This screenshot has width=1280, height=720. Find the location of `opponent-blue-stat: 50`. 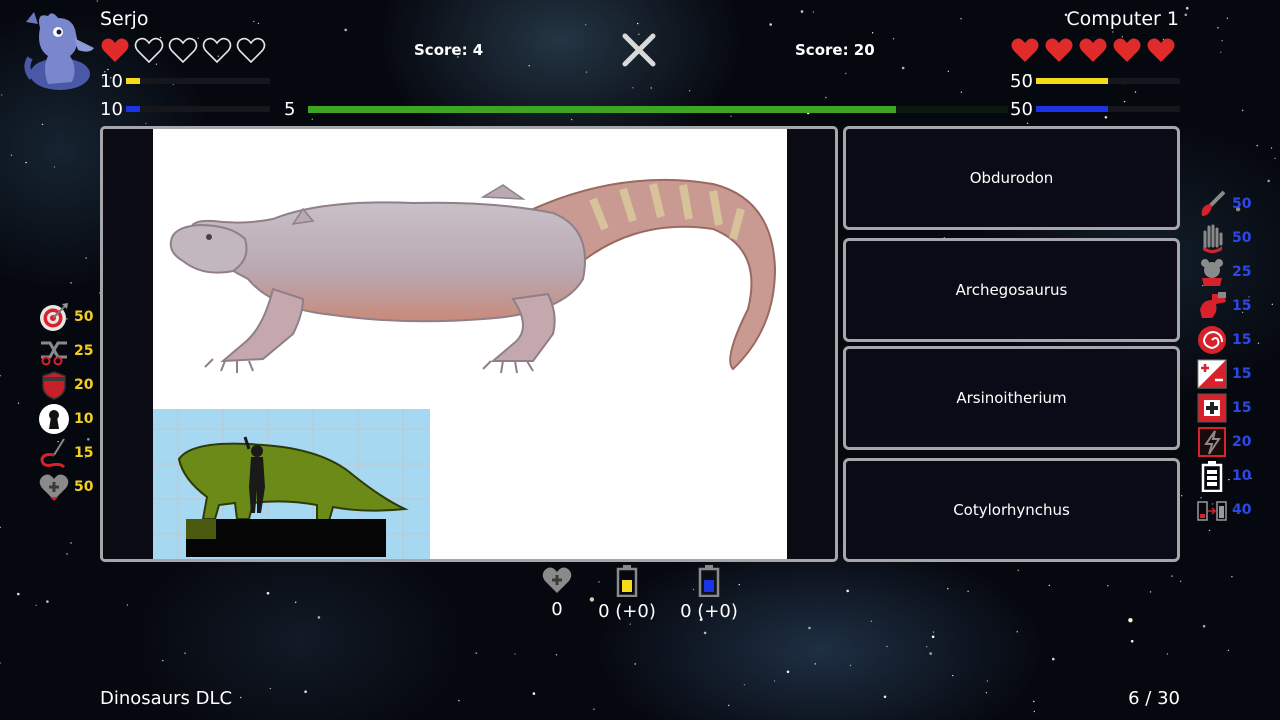

opponent-blue-stat: 50 is located at coordinates (1021, 109).